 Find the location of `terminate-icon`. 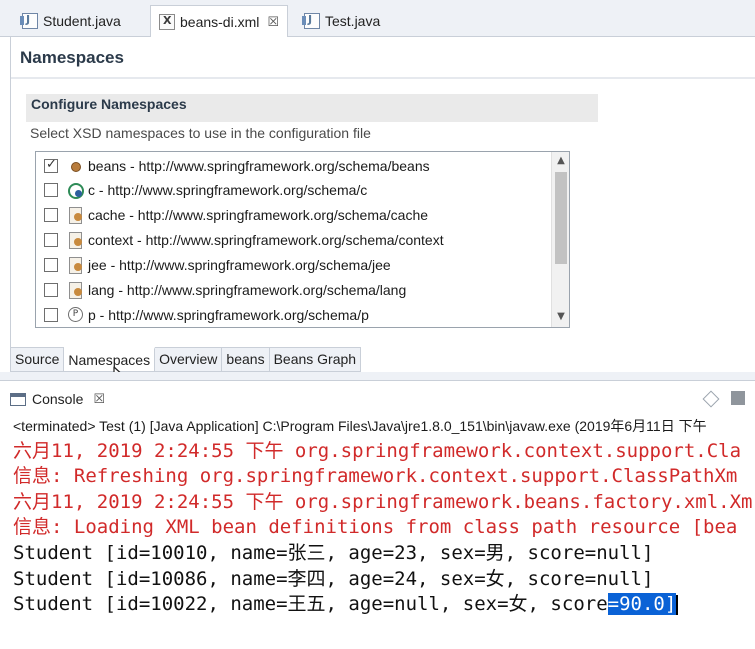

terminate-icon is located at coordinates (738, 398).